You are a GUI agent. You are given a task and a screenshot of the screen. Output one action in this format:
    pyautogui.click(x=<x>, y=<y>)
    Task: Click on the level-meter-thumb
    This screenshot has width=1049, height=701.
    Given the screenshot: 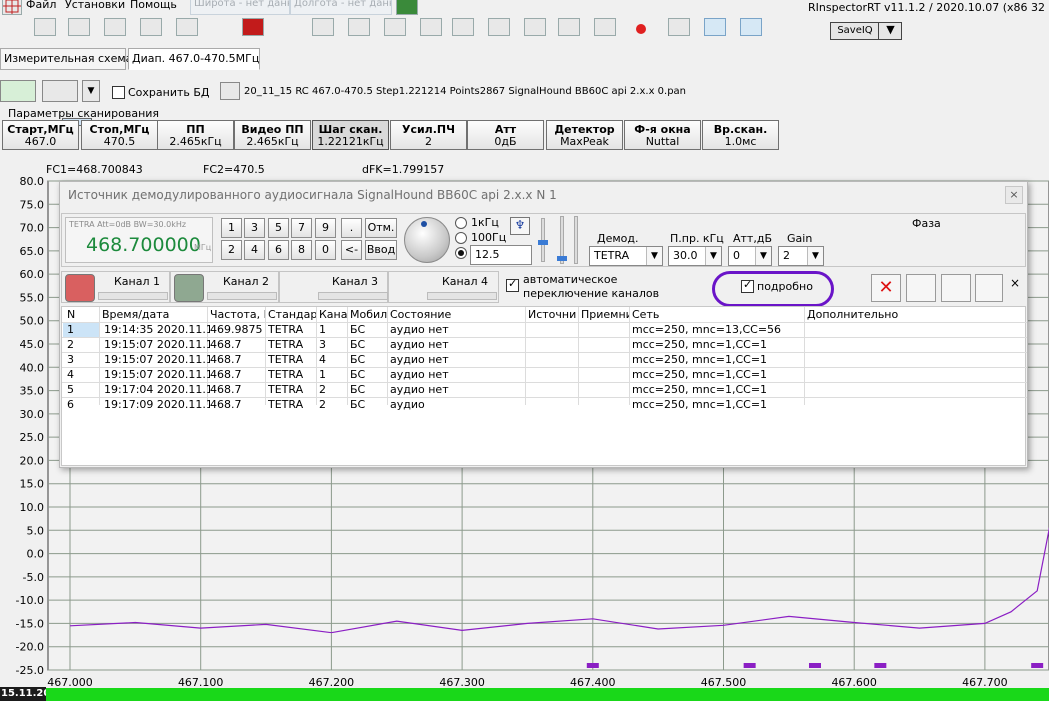 What is the action you would take?
    pyautogui.click(x=562, y=258)
    